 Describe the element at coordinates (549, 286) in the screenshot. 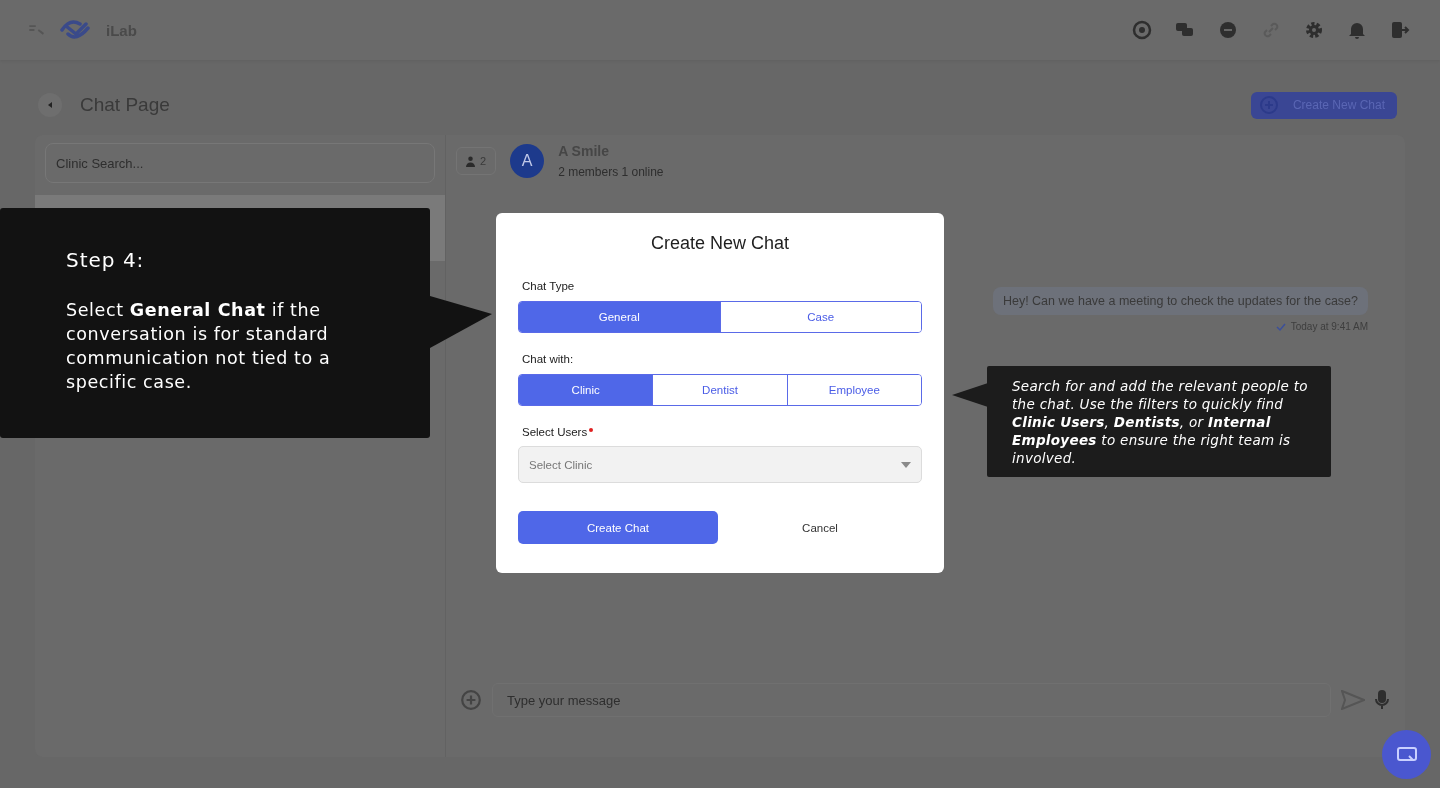

I see `field-label: Chat Type` at that location.